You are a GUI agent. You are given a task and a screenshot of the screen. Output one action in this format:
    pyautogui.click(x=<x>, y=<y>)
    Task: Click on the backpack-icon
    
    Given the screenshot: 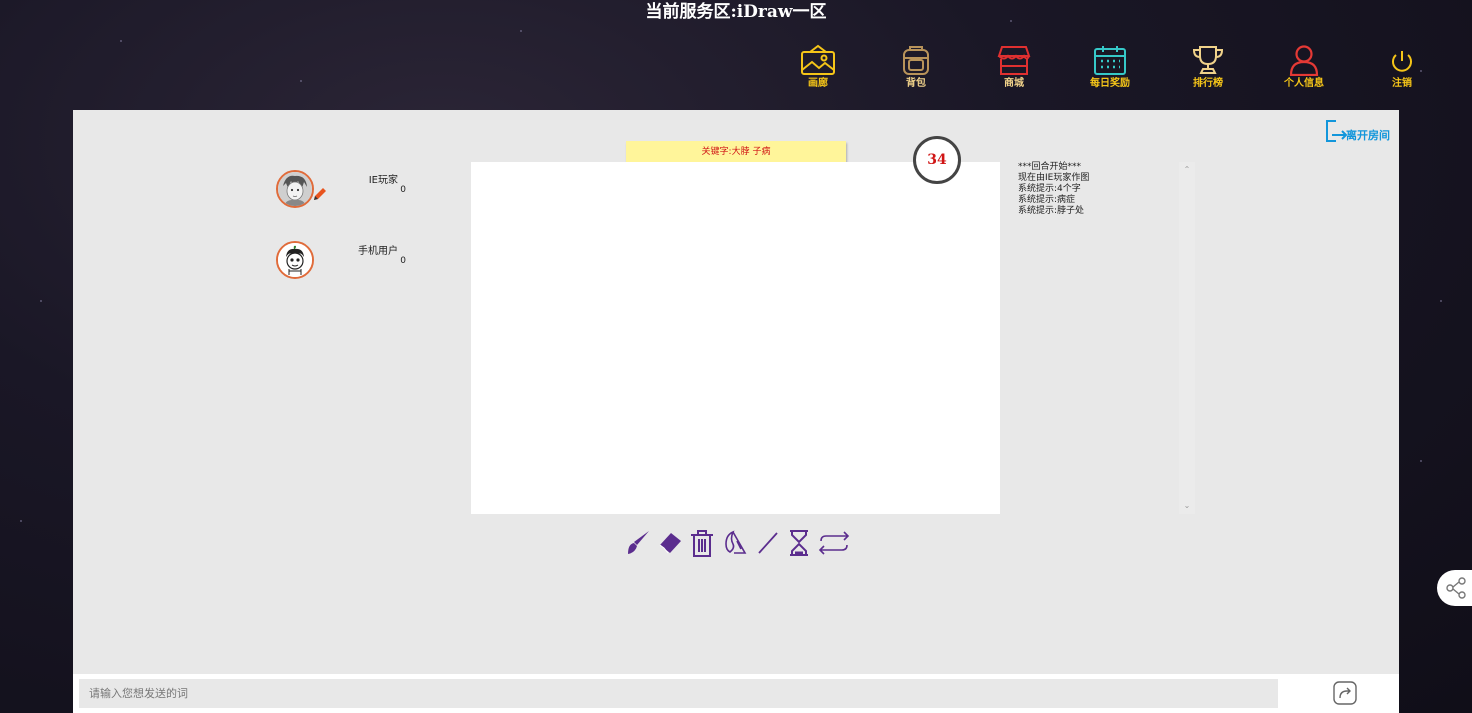 What is the action you would take?
    pyautogui.click(x=916, y=60)
    